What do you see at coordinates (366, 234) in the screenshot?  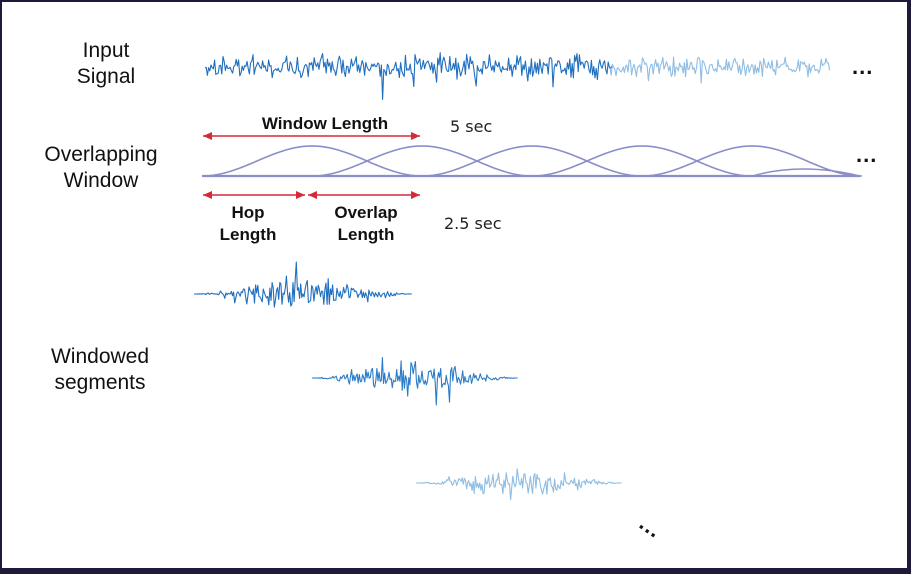 I see `overlap-length-label-line2: Length` at bounding box center [366, 234].